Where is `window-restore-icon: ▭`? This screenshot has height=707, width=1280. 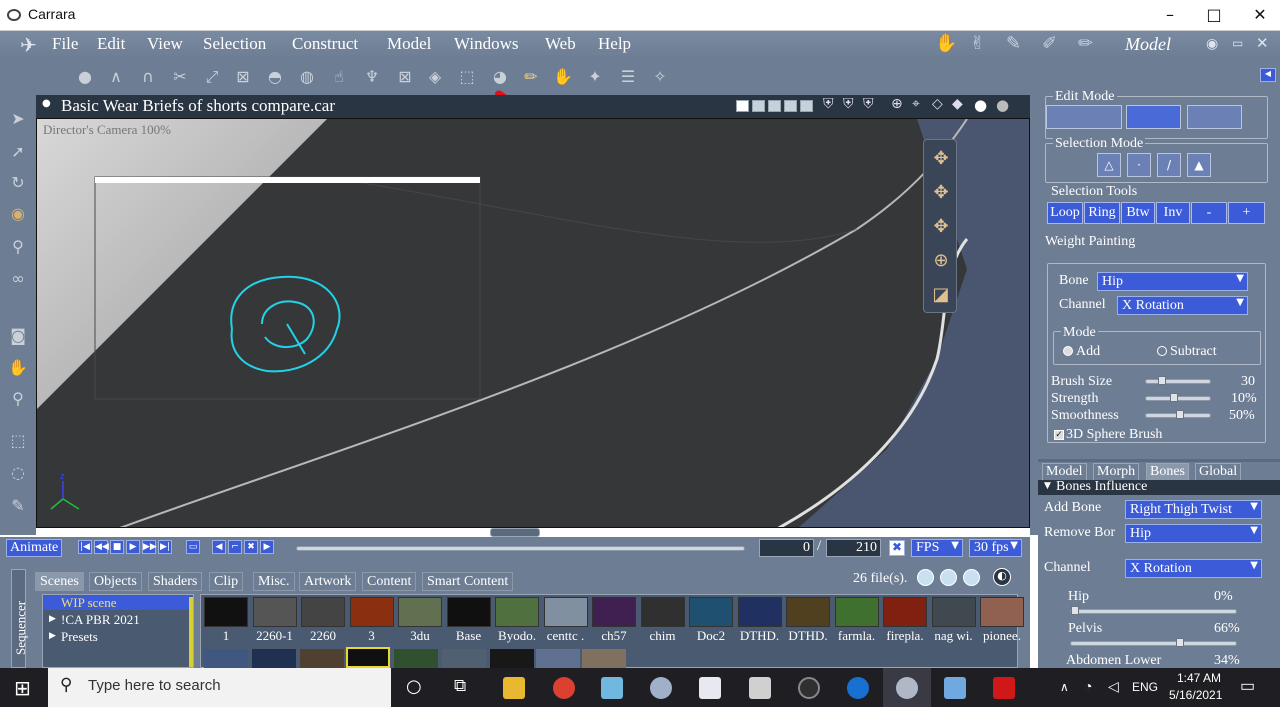
window-restore-icon: ▭ is located at coordinates (1237, 43).